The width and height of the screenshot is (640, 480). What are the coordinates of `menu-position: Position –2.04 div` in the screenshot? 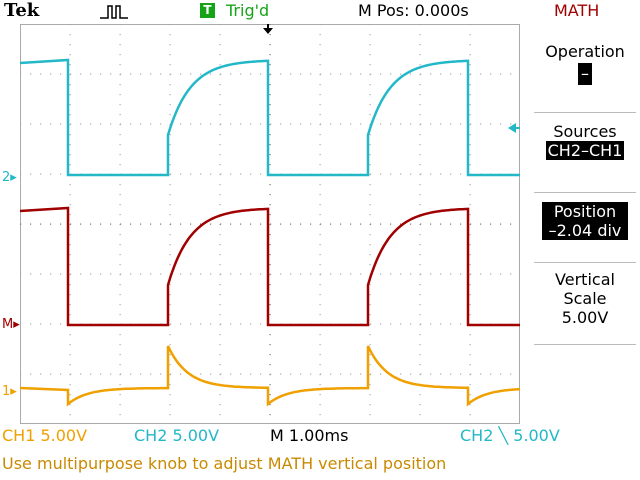 It's located at (585, 221).